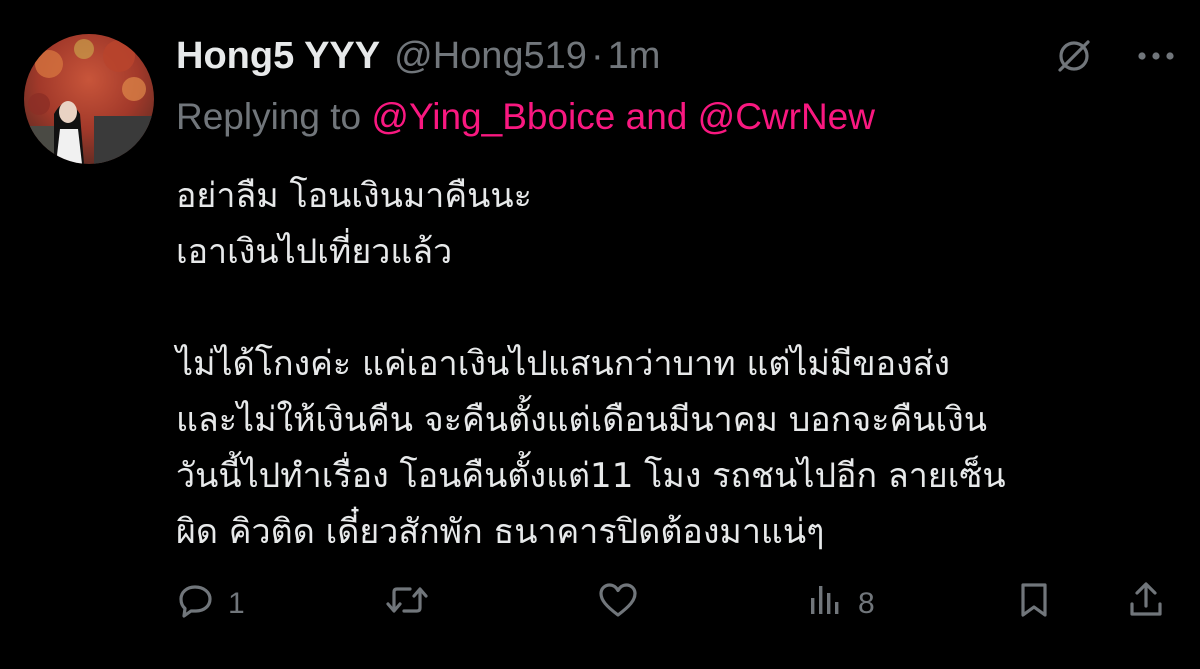 This screenshot has width=1200, height=669. Describe the element at coordinates (1074, 56) in the screenshot. I see `grok-slash-icon` at that location.